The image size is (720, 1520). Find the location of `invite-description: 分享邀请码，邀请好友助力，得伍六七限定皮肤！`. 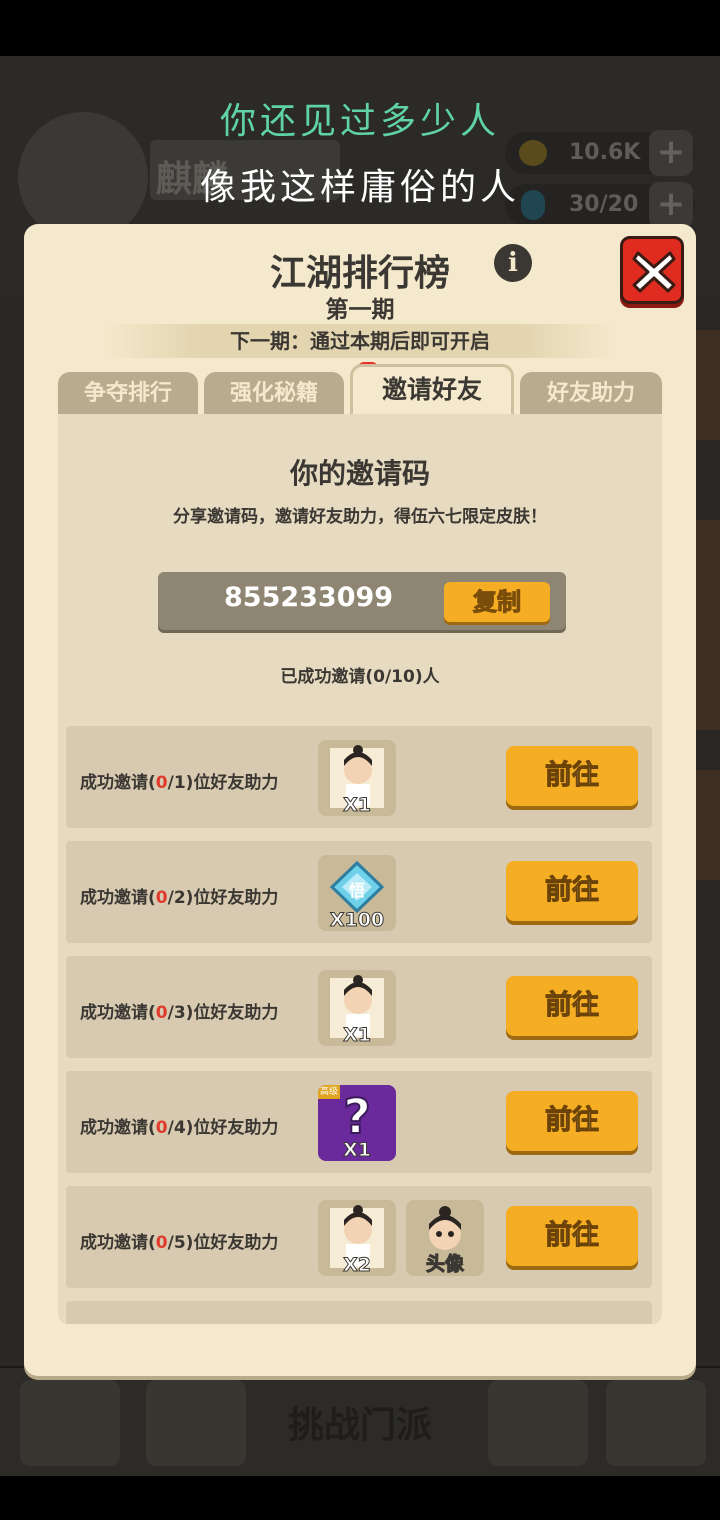

invite-description: 分享邀请码，邀请好友助力，得伍六七限定皮肤！ is located at coordinates (360, 517).